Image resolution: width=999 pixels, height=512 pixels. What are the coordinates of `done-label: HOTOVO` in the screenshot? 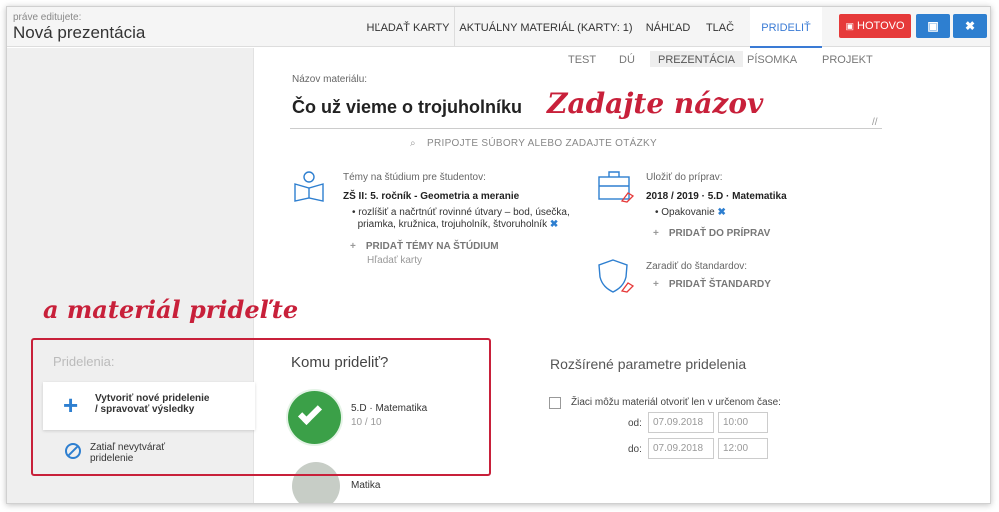 It's located at (881, 26).